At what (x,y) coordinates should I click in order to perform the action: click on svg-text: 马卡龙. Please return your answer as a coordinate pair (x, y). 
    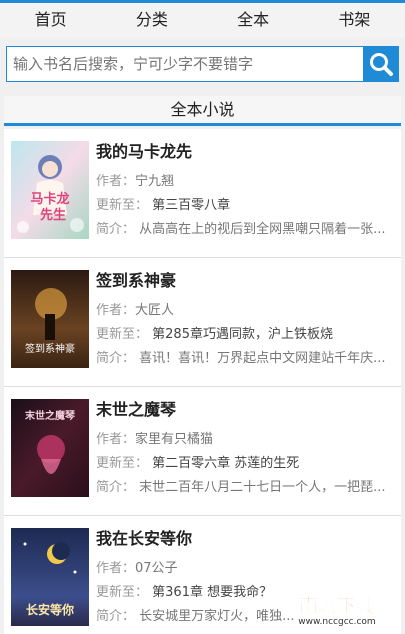
    Looking at the image, I should click on (49, 199).